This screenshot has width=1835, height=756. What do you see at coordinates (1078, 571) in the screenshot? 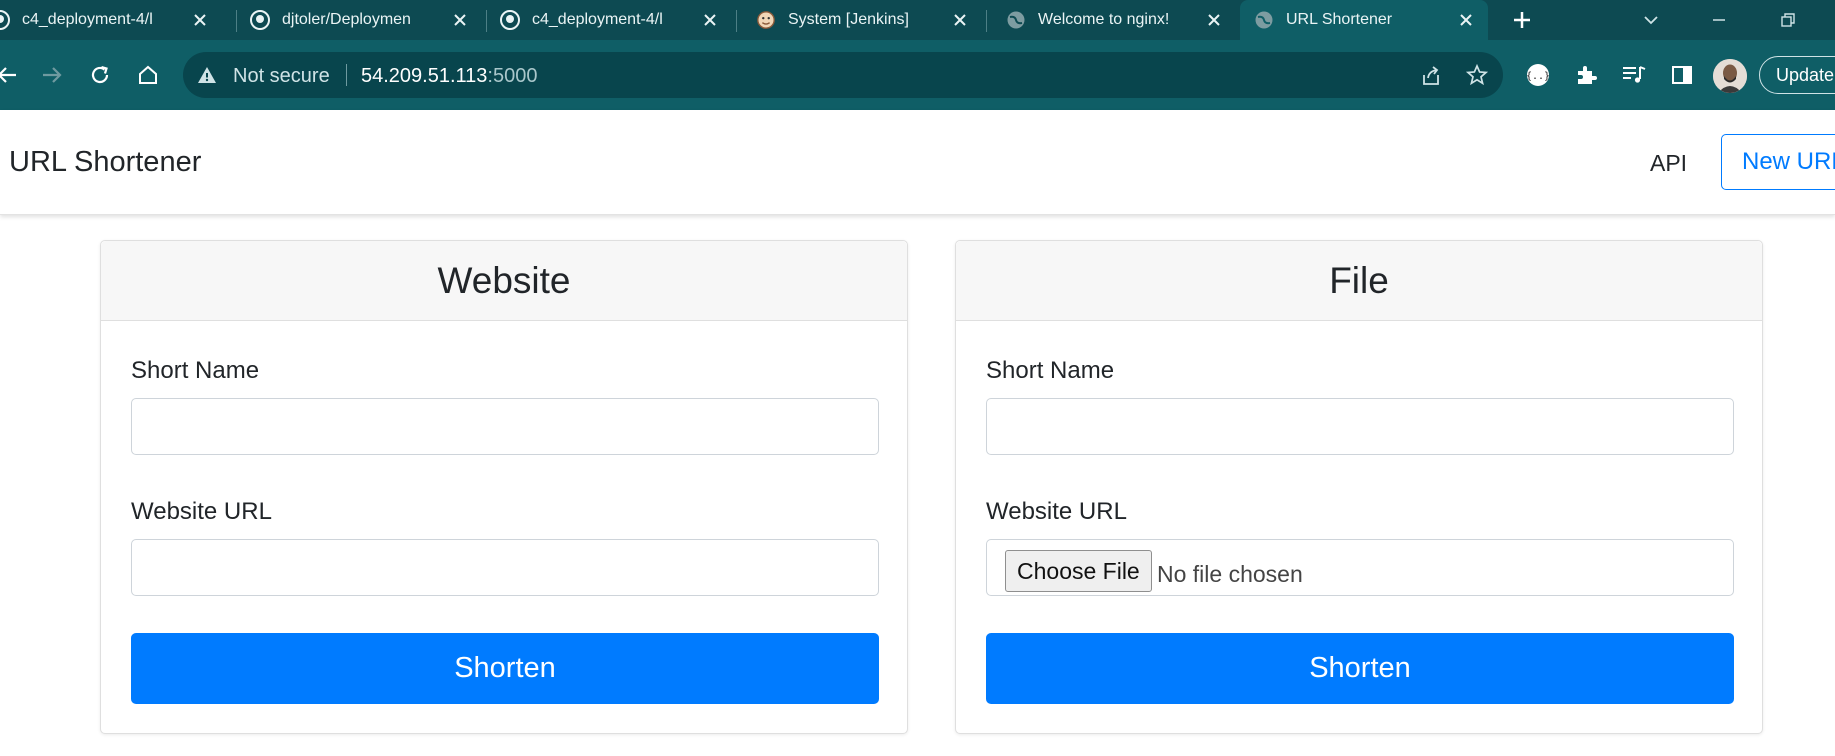
I see `choose-file-button: Choose File` at bounding box center [1078, 571].